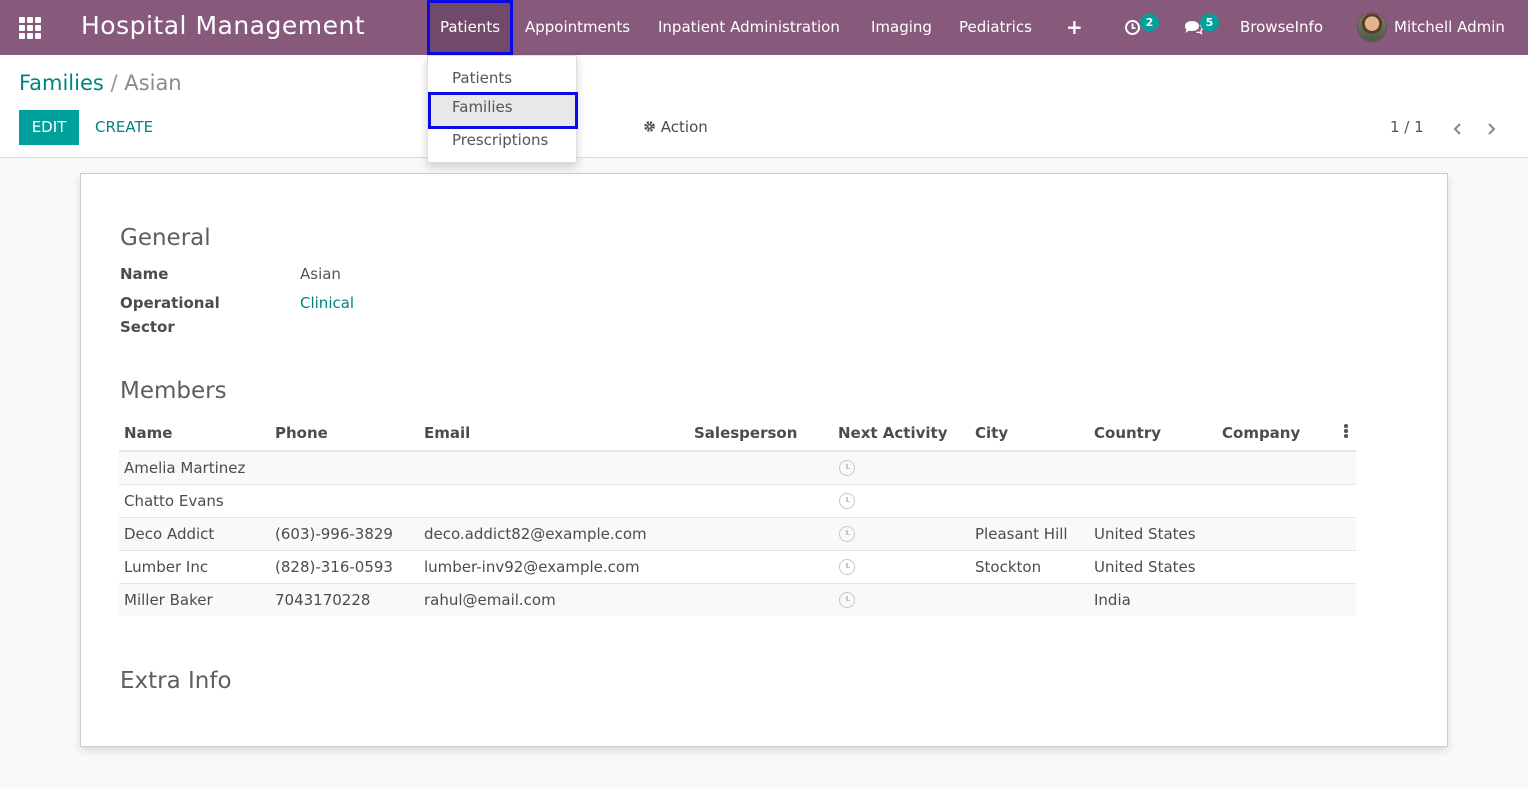 This screenshot has width=1528, height=788. I want to click on operational-sector-value: Clinical, so click(327, 303).